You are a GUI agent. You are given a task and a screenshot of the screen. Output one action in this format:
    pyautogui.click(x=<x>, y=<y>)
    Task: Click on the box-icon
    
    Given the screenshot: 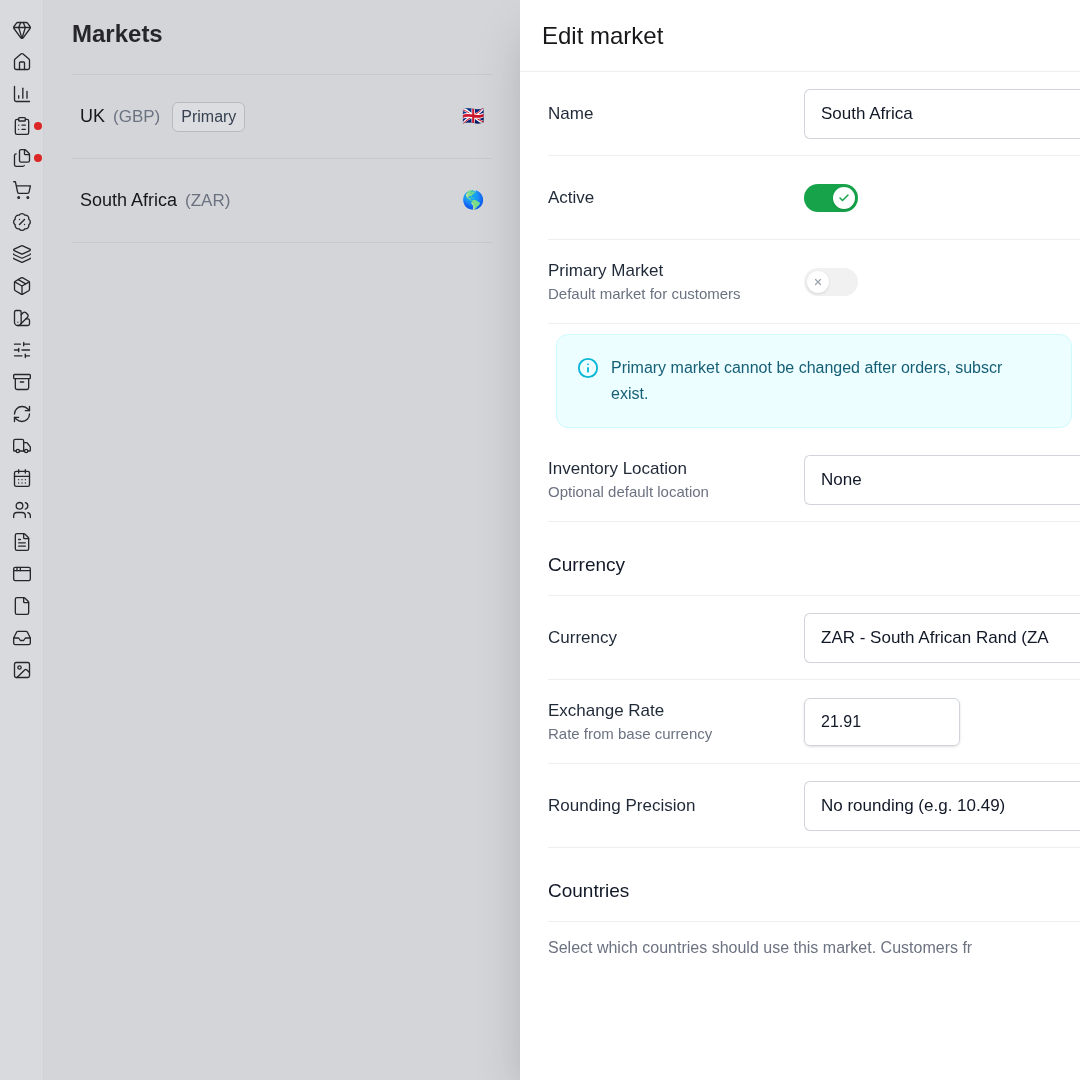 What is the action you would take?
    pyautogui.click(x=21, y=286)
    